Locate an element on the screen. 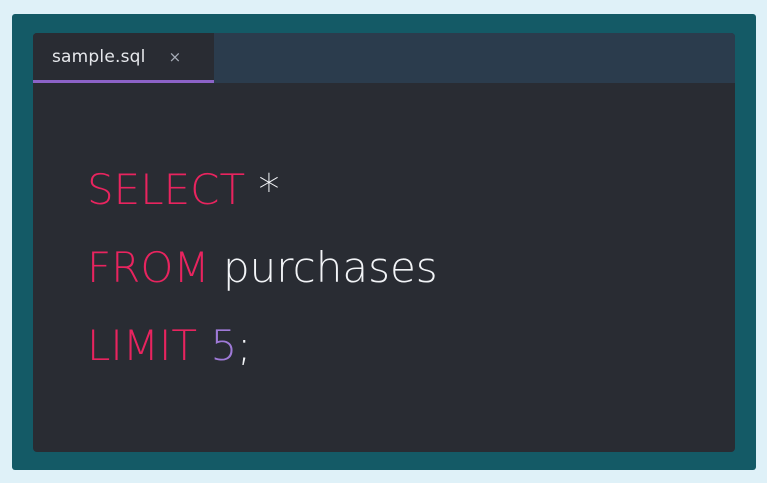  keyword-select: SELECT is located at coordinates (166, 189).